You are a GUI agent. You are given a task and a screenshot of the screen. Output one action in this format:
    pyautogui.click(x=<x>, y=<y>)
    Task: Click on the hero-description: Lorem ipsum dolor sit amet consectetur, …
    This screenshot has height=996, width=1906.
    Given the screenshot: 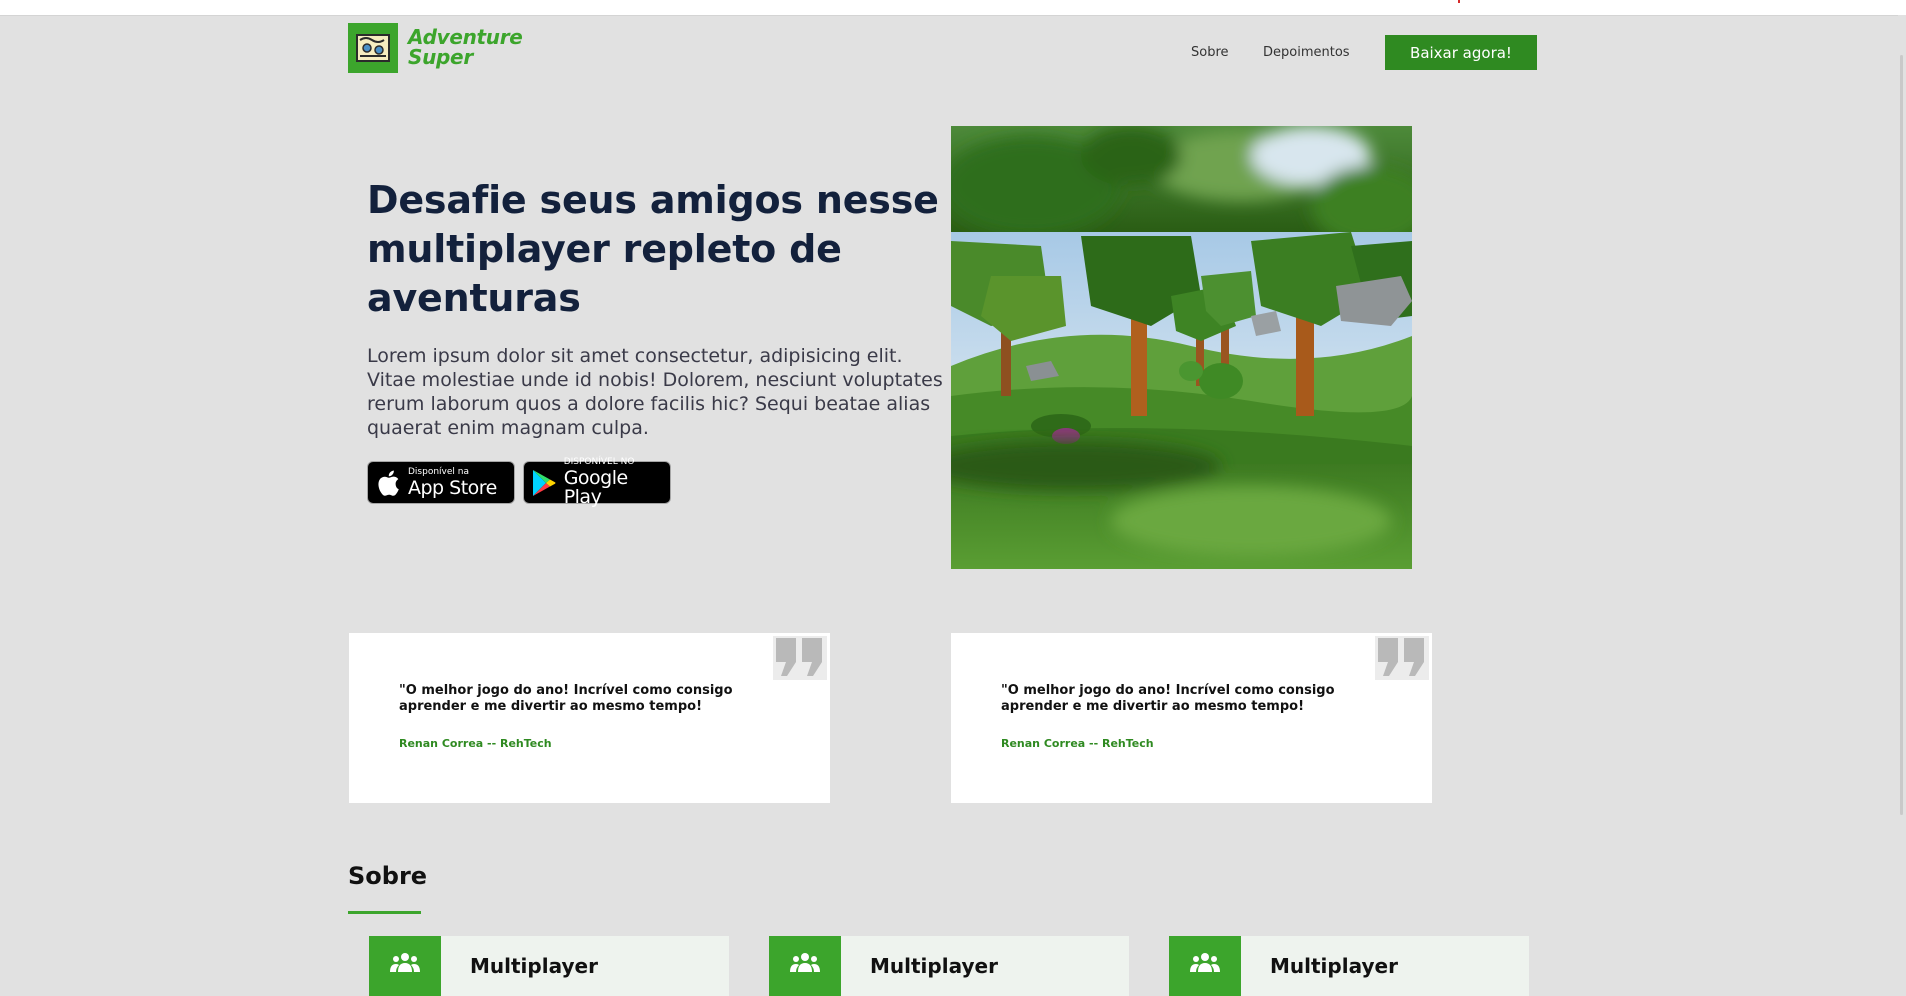 What is the action you would take?
    pyautogui.click(x=655, y=392)
    